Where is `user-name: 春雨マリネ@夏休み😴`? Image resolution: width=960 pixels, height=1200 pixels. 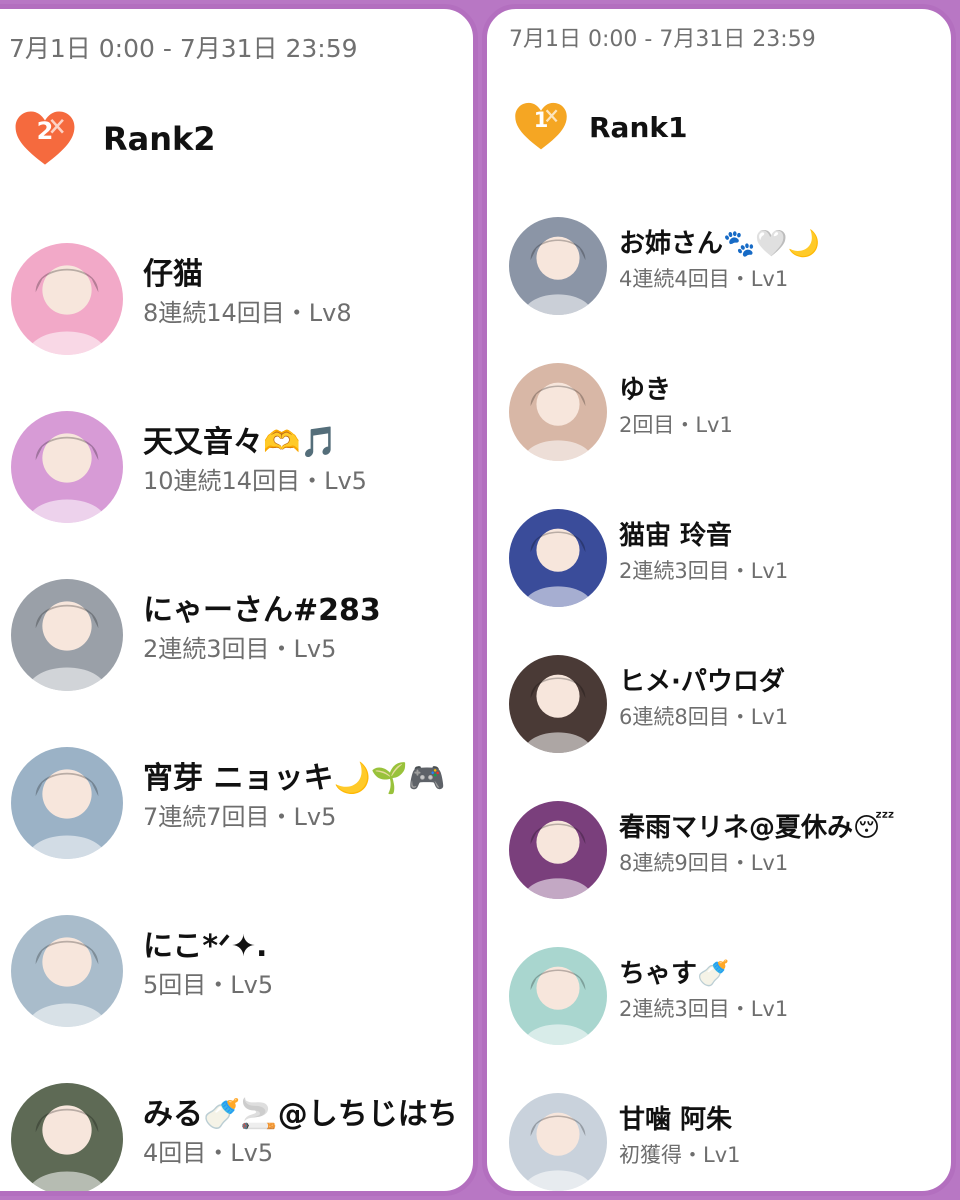
user-name: 春雨マリネ@夏休み😴 is located at coordinates (757, 825).